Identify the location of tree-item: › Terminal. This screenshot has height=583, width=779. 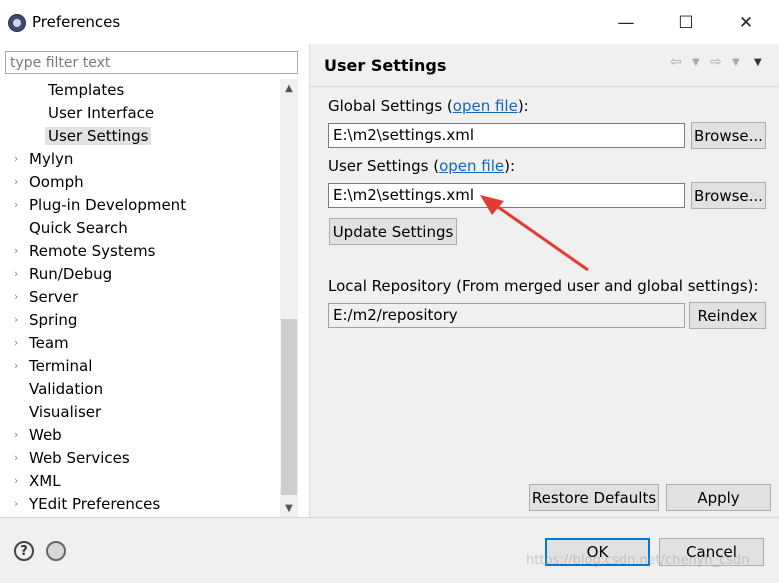
(53, 366).